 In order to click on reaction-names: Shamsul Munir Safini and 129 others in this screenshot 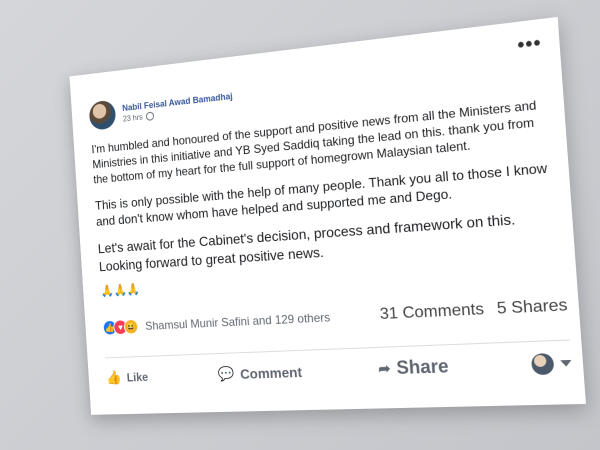, I will do `click(238, 321)`.